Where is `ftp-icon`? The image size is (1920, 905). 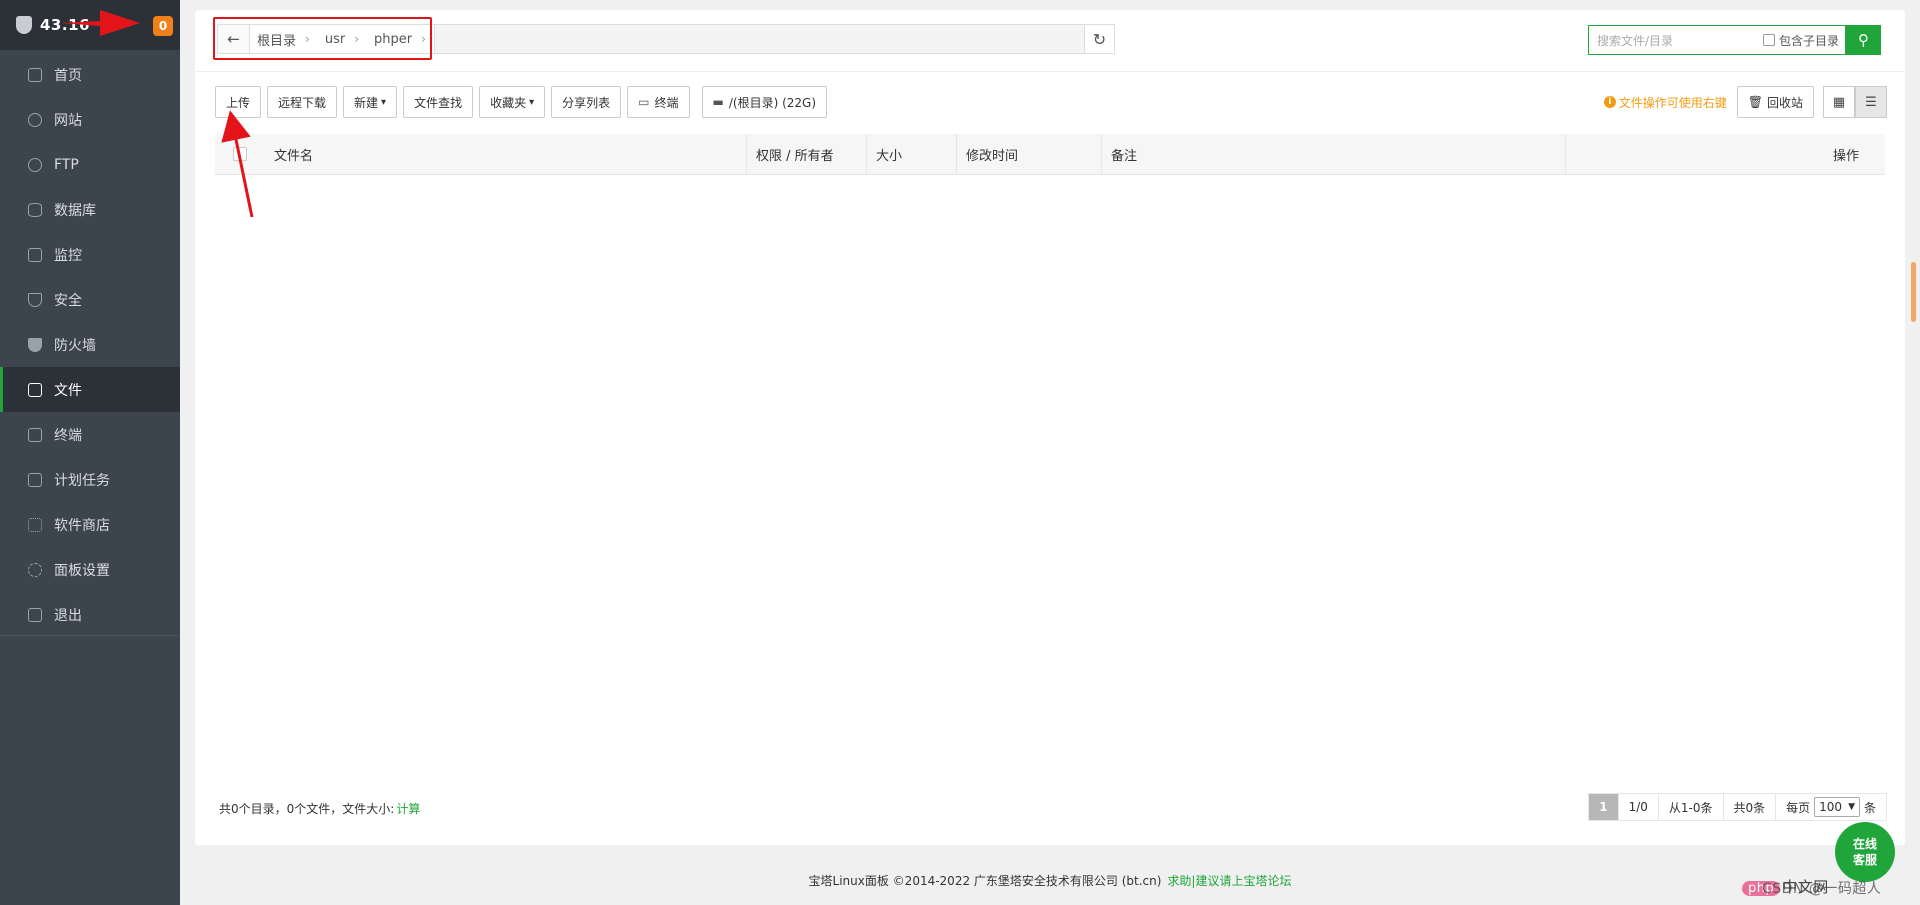
ftp-icon is located at coordinates (35, 164).